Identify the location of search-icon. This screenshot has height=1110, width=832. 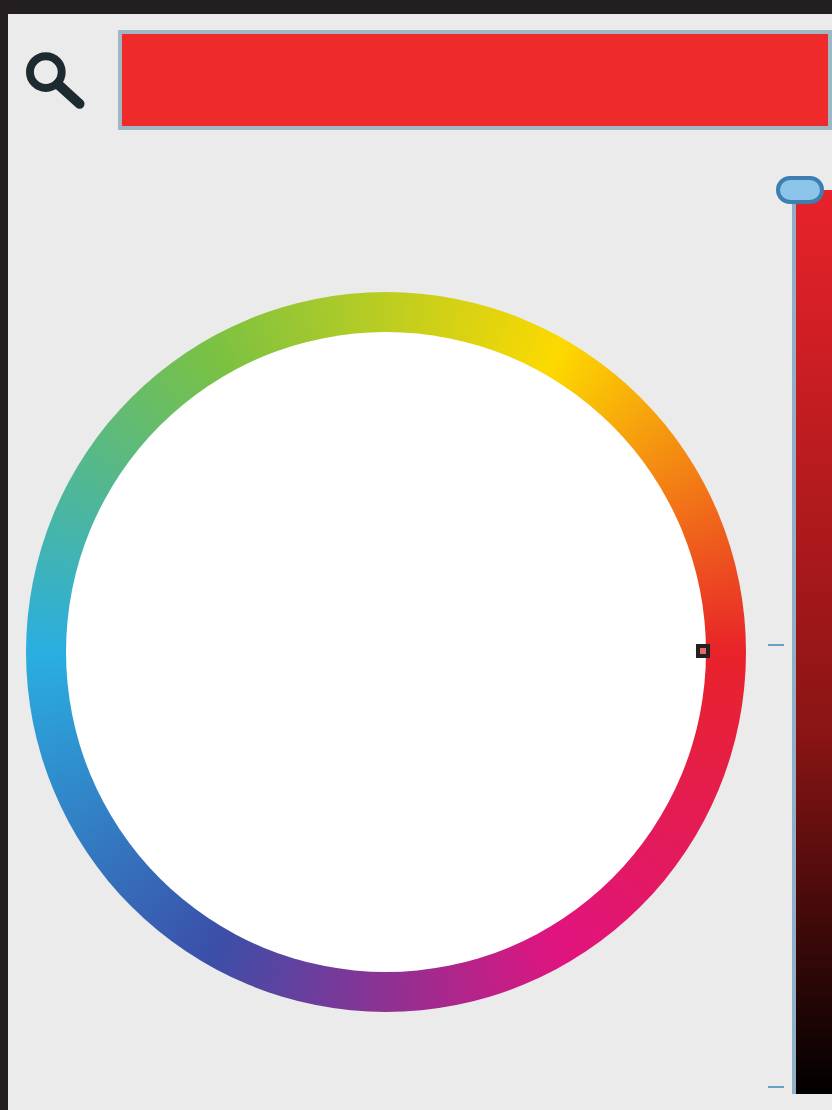
(56, 80).